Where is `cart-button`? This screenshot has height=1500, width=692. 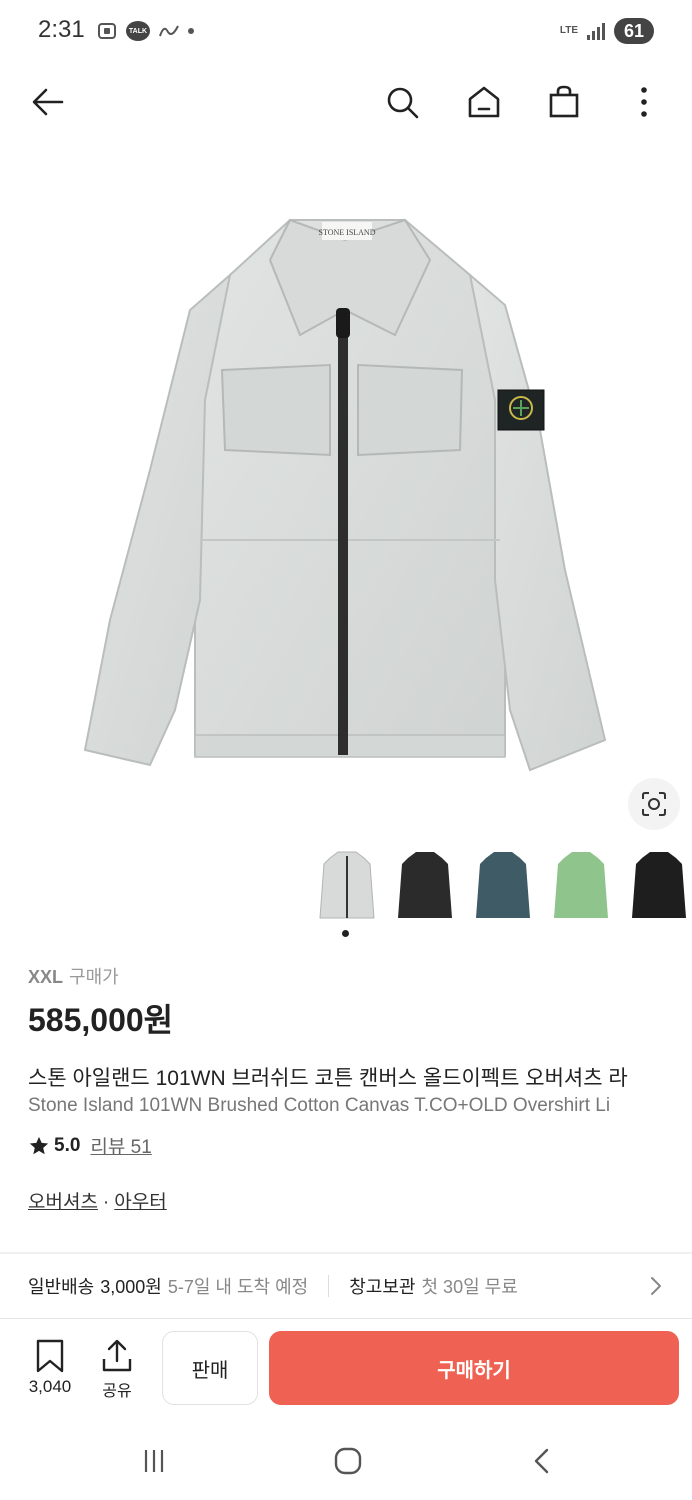
cart-button is located at coordinates (564, 102).